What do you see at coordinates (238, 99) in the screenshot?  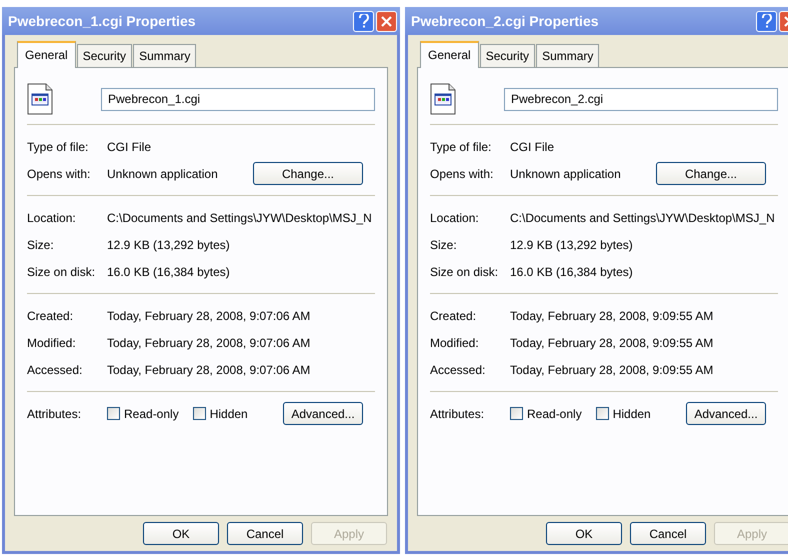 I see `file-name-field: Pwebrecon_1.cgi` at bounding box center [238, 99].